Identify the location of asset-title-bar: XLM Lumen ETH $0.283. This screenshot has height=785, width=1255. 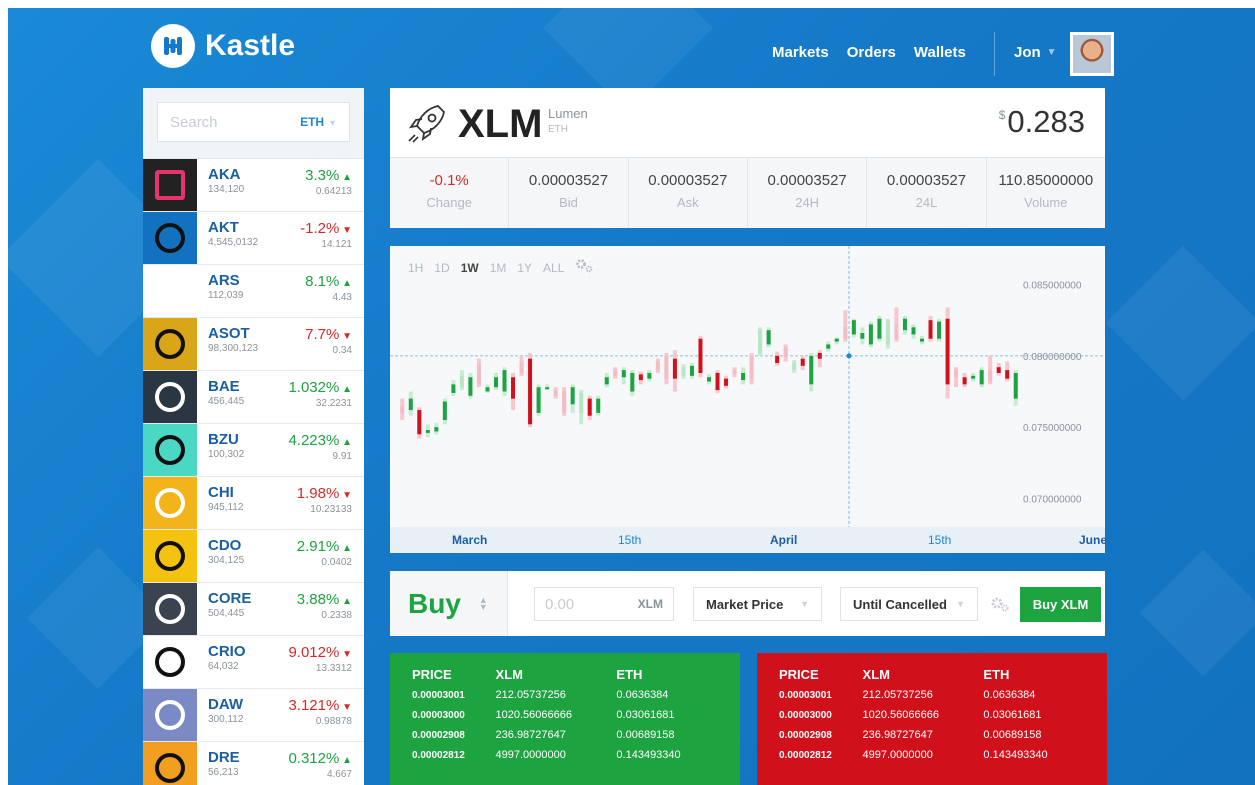
(747, 123).